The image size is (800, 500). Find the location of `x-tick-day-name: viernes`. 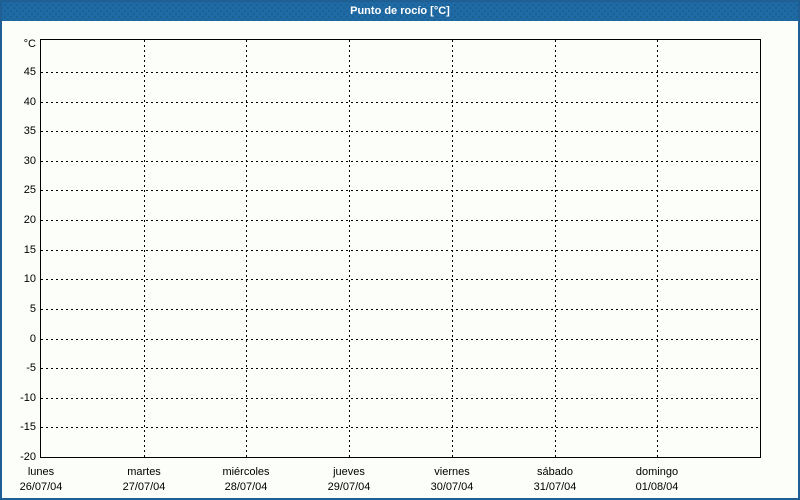

x-tick-day-name: viernes is located at coordinates (452, 472).